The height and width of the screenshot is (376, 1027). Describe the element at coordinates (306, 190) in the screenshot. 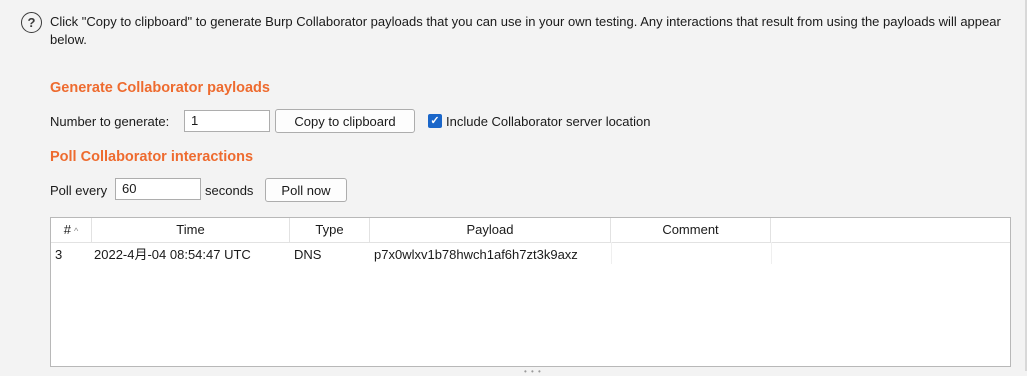

I see `poll-now-button: Poll now` at that location.